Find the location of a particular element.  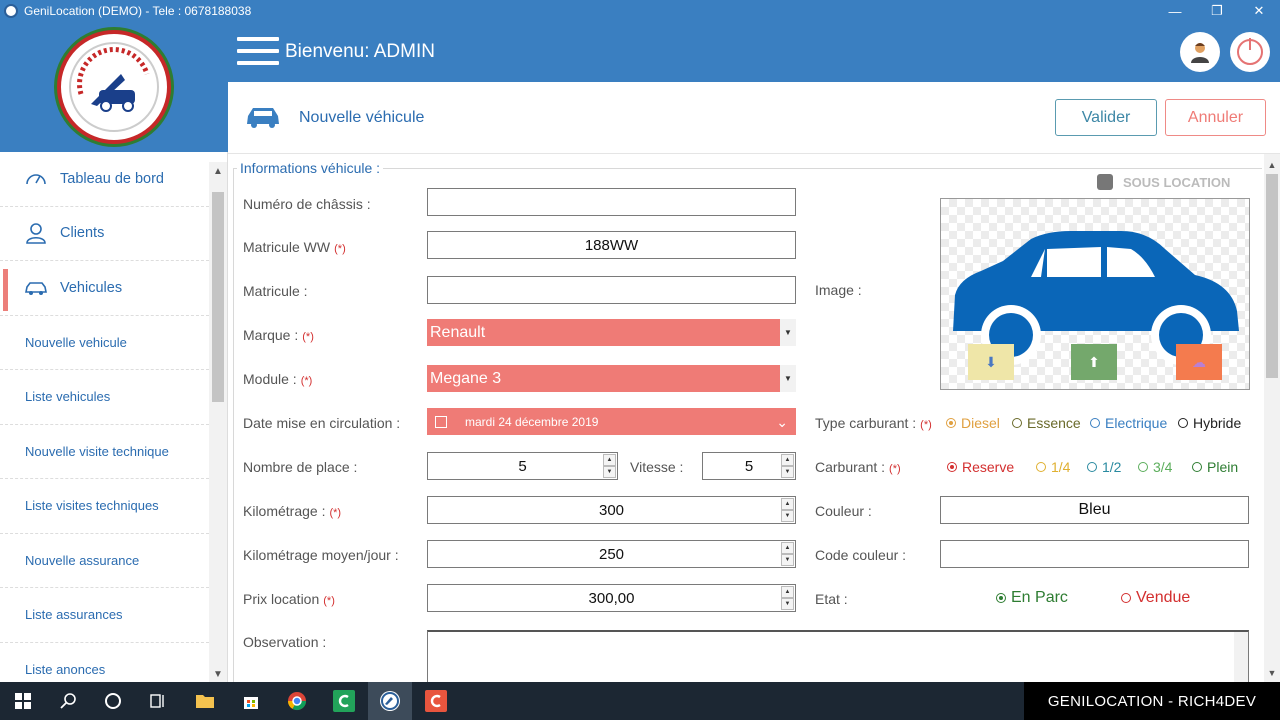

window-controls: — ❐ ✕ is located at coordinates (1217, 11).